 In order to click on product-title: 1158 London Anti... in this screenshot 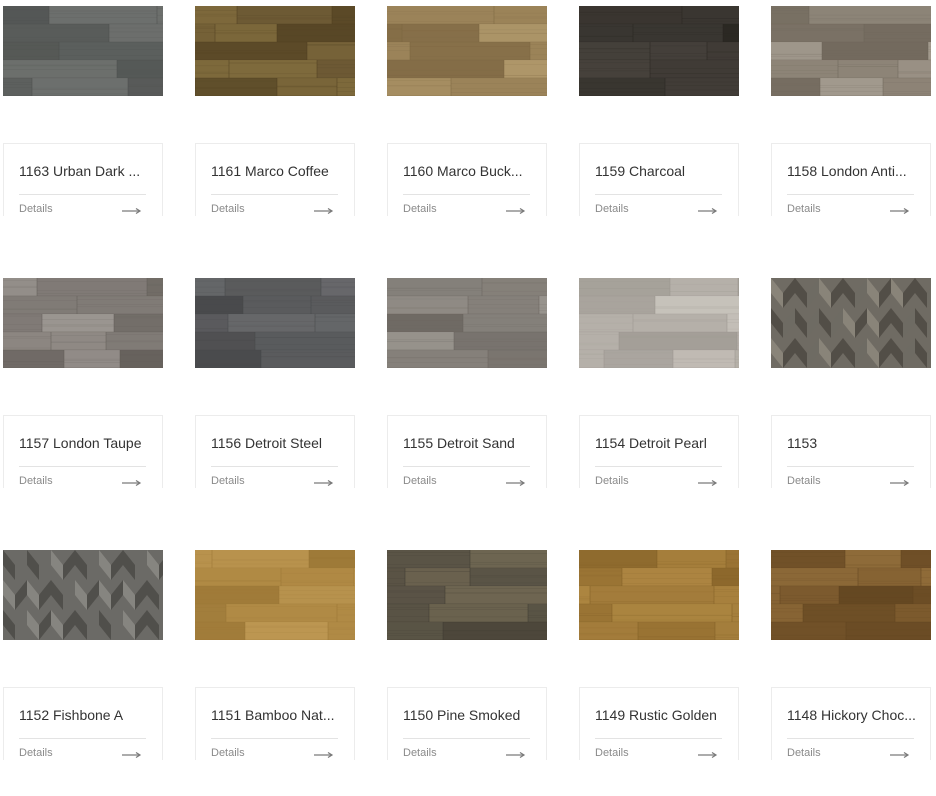, I will do `click(852, 171)`.